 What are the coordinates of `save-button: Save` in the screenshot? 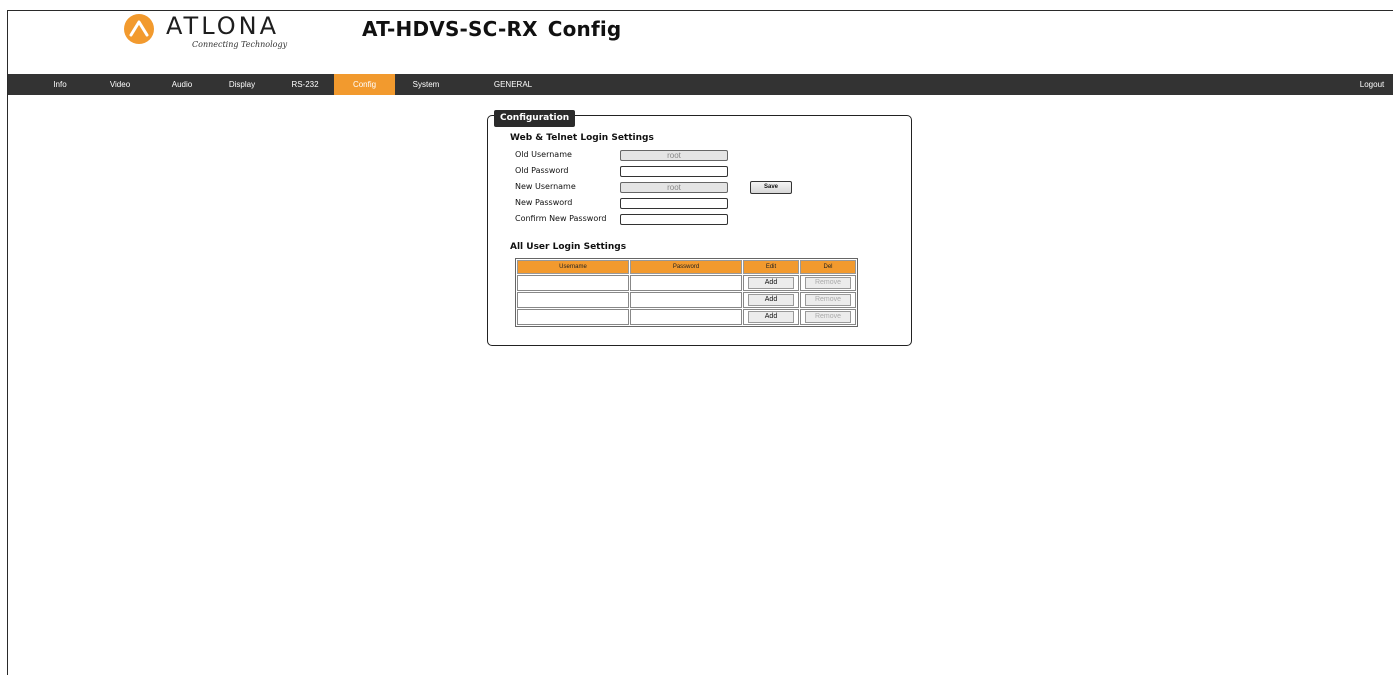 It's located at (771, 187).